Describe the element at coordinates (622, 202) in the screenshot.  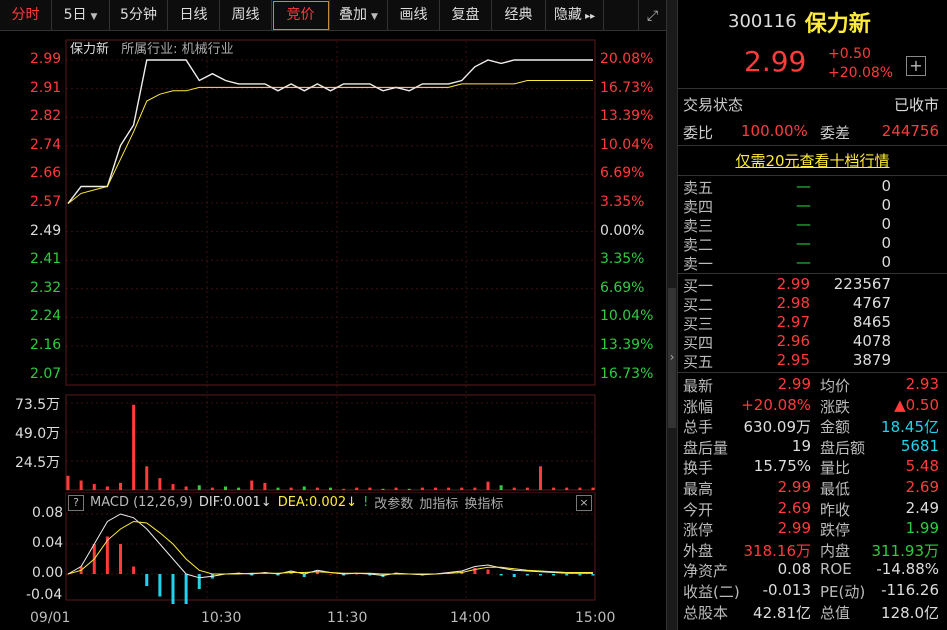
I see `pct-tick: 3.35%` at that location.